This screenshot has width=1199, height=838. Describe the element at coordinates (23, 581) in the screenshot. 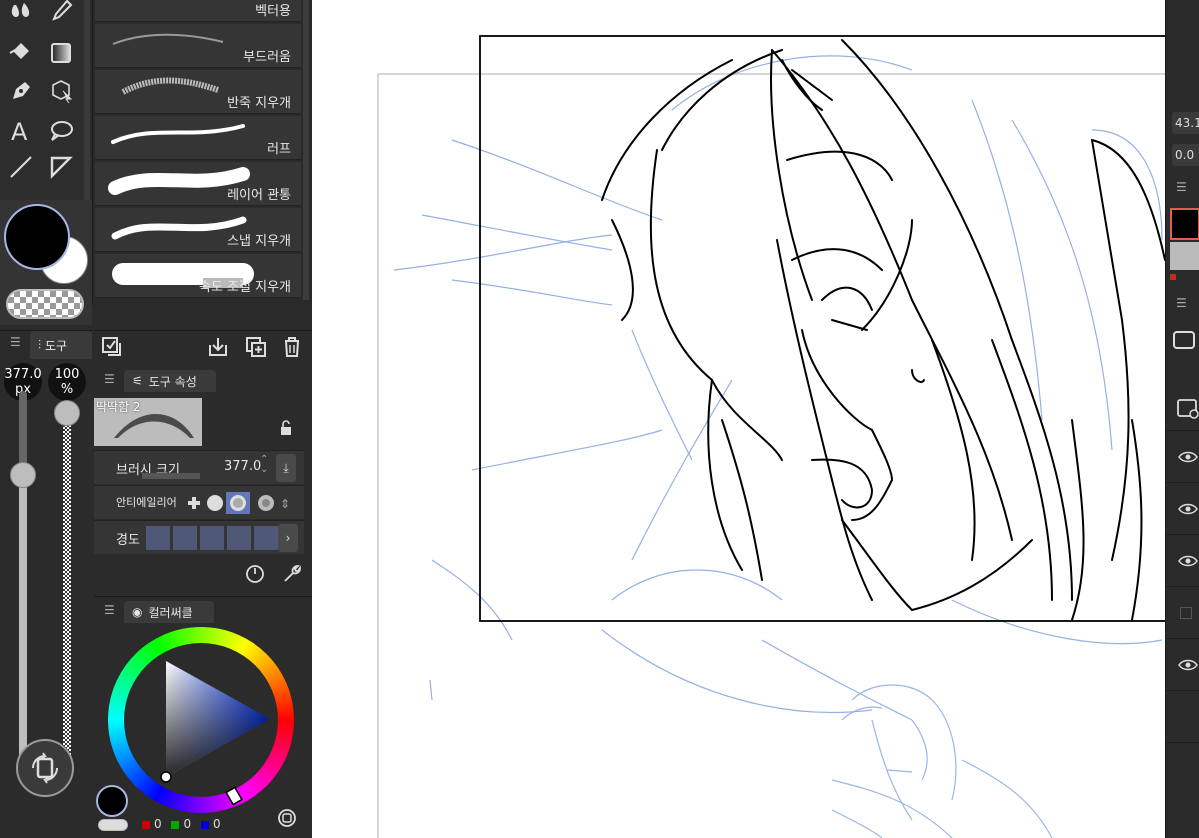

I see `brush-size-slider` at that location.